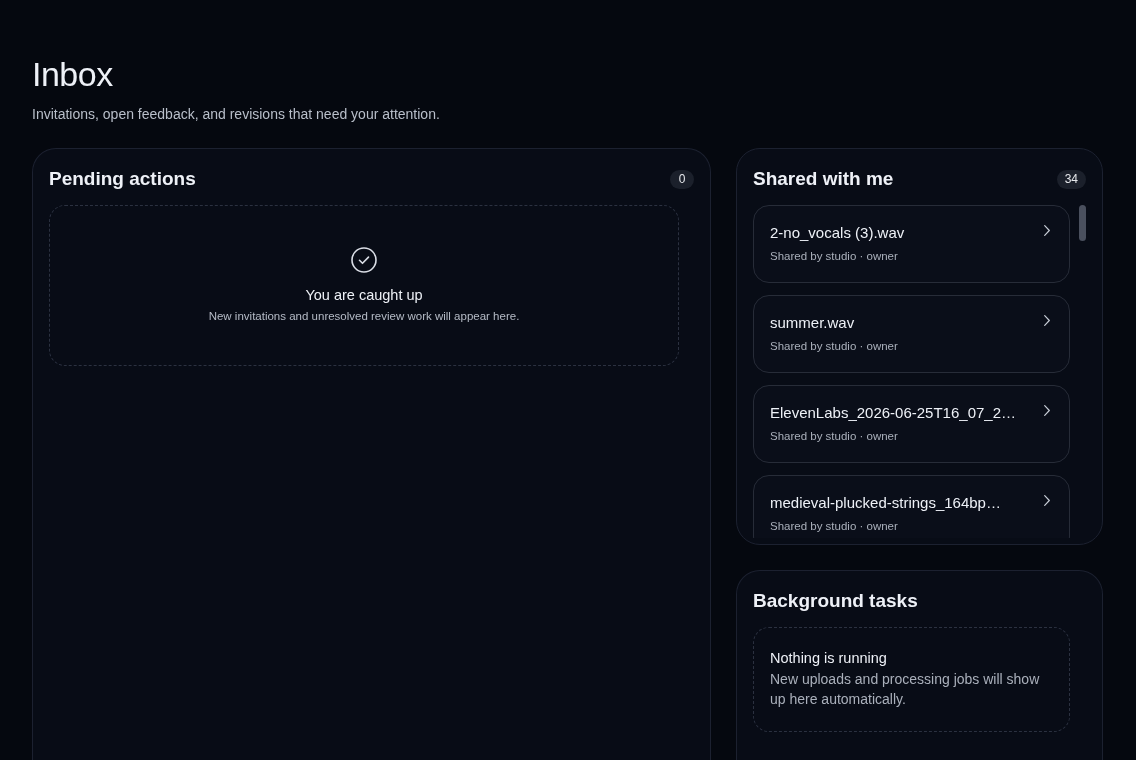  What do you see at coordinates (911, 424) in the screenshot?
I see `shared-file-item: ElevenLabs_2026-06-25T16_07_2… Shared by studio · owner` at bounding box center [911, 424].